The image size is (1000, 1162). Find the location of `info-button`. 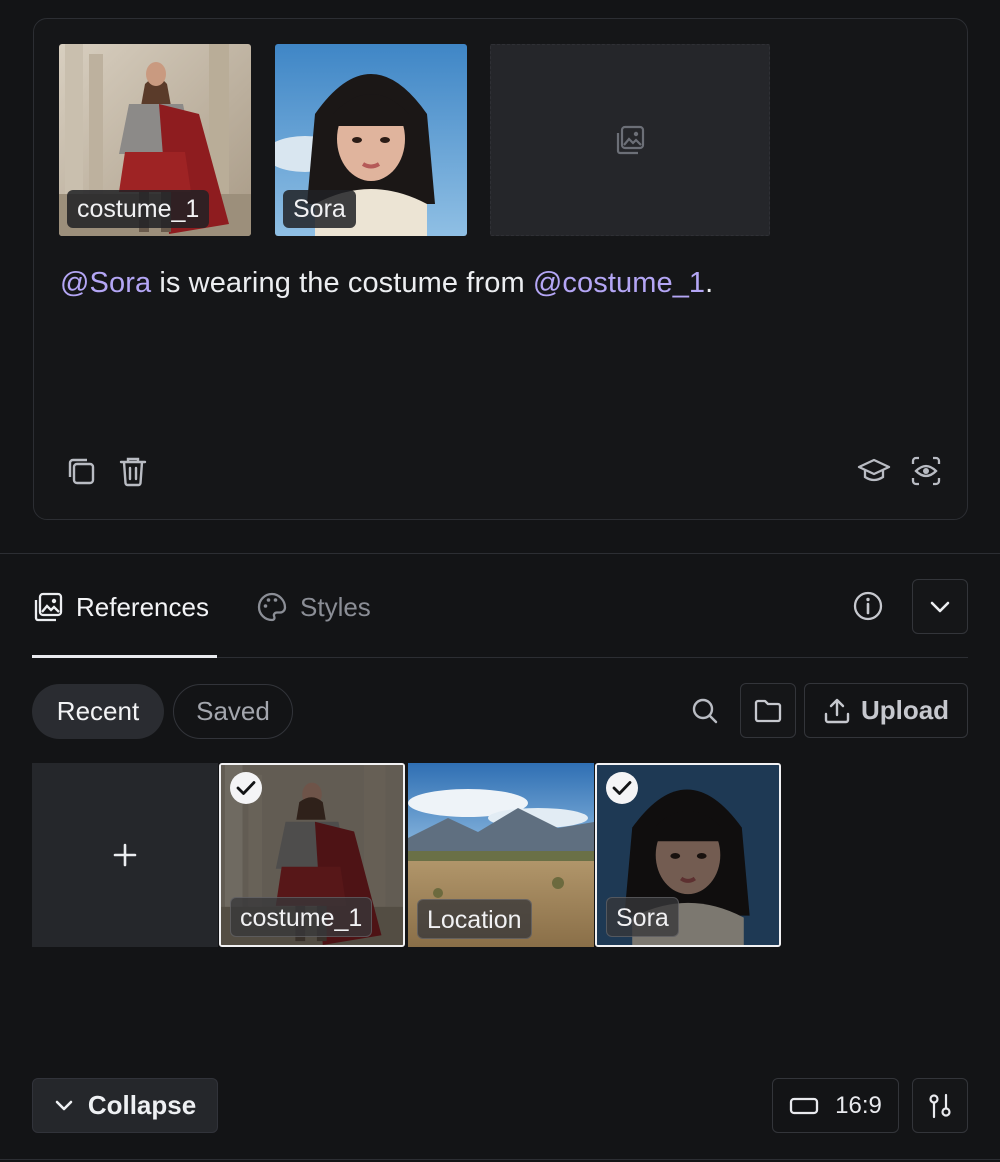

info-button is located at coordinates (868, 606).